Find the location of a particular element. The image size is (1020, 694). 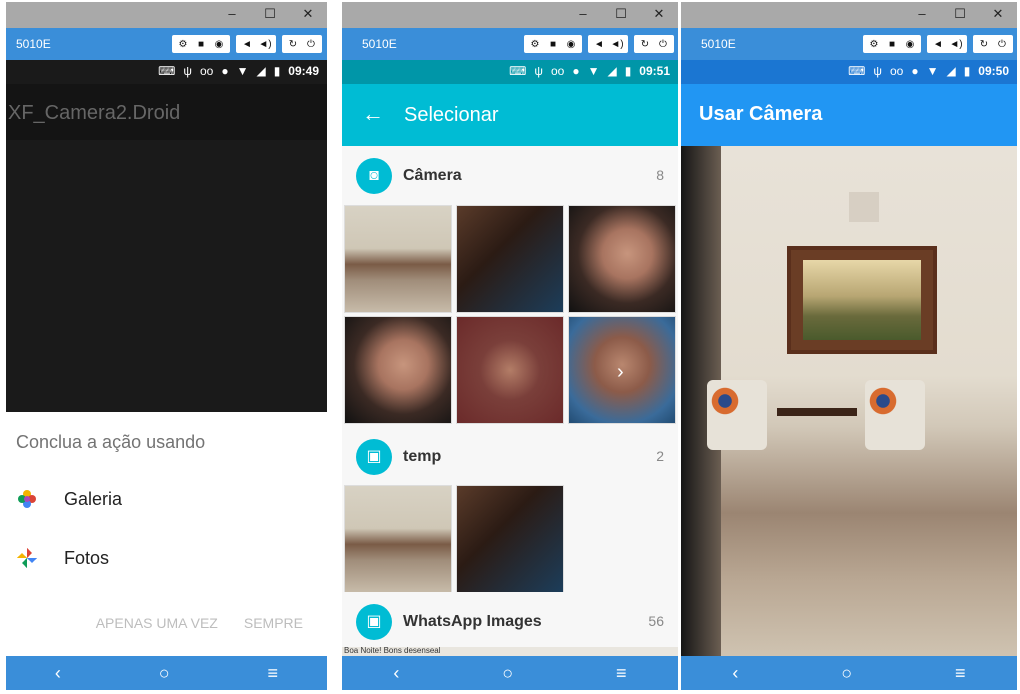

album-name: temp is located at coordinates (422, 456).